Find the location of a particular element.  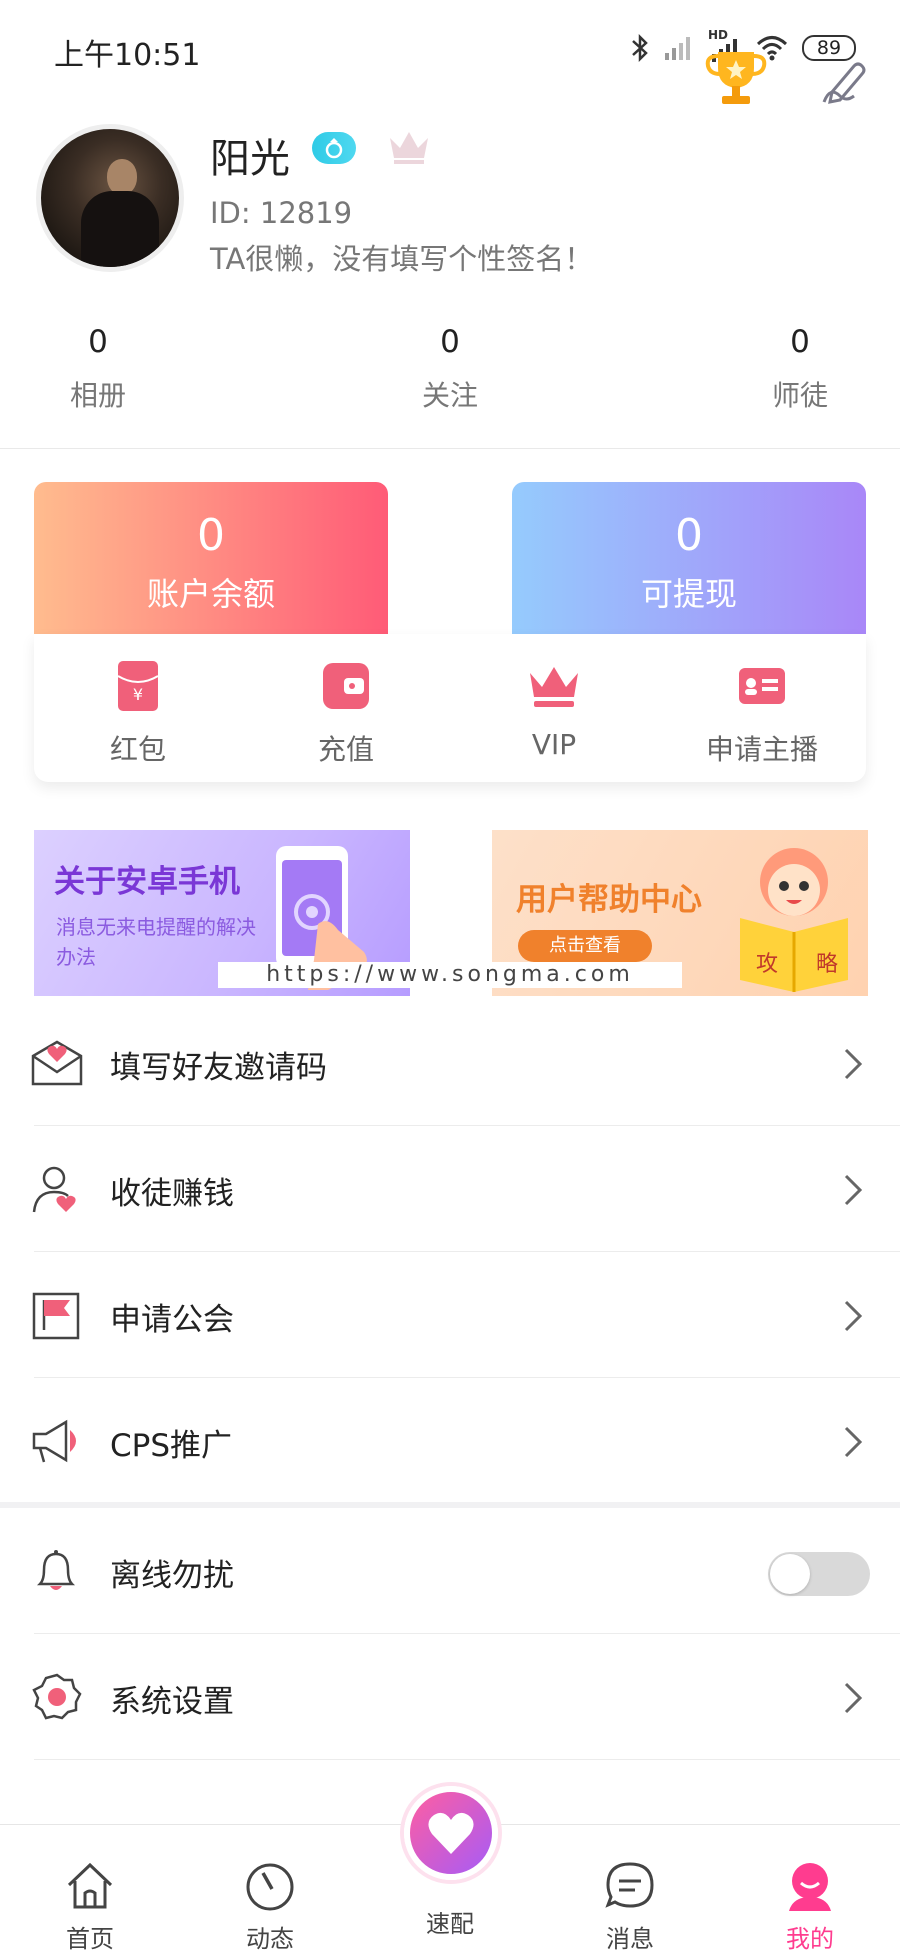

ring-badge is located at coordinates (334, 148).